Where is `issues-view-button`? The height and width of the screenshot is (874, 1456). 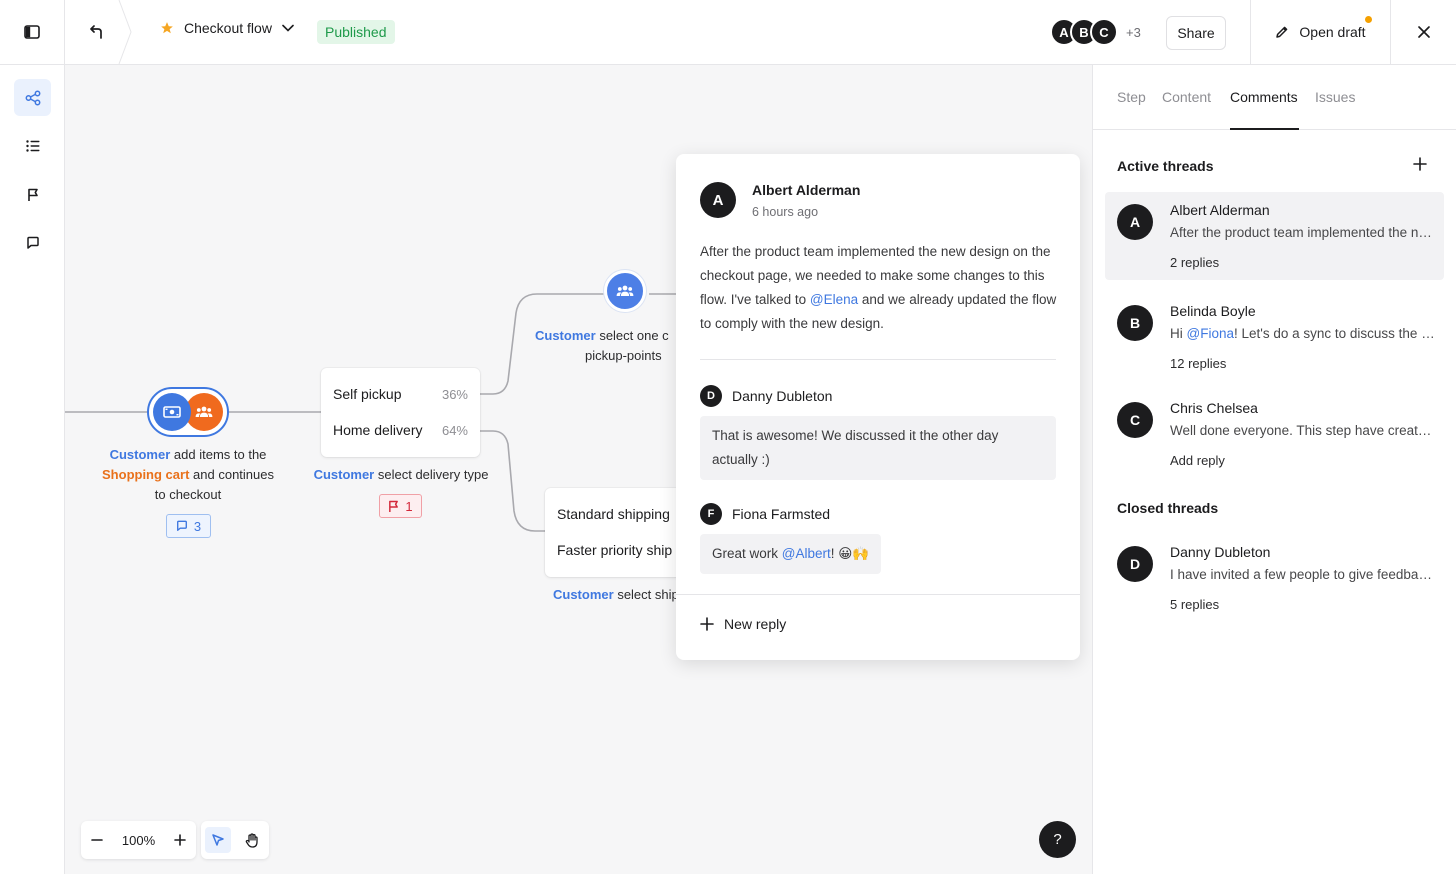
issues-view-button is located at coordinates (32, 194).